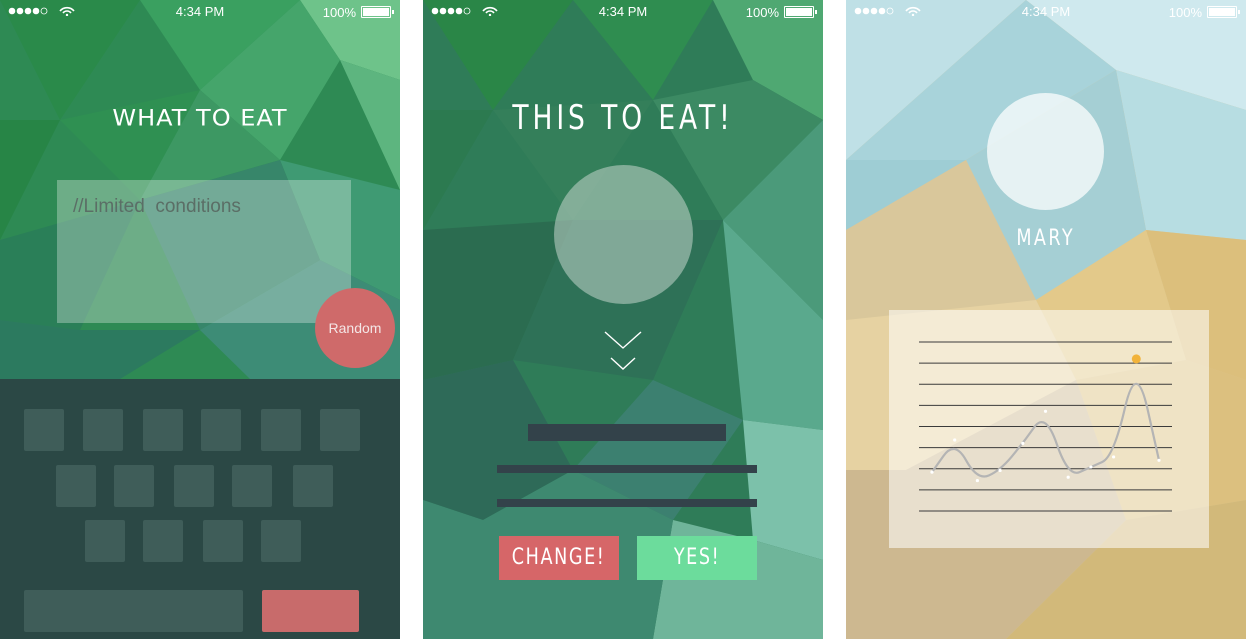 This screenshot has height=639, width=1246. I want to click on line-chart, so click(1045, 426).